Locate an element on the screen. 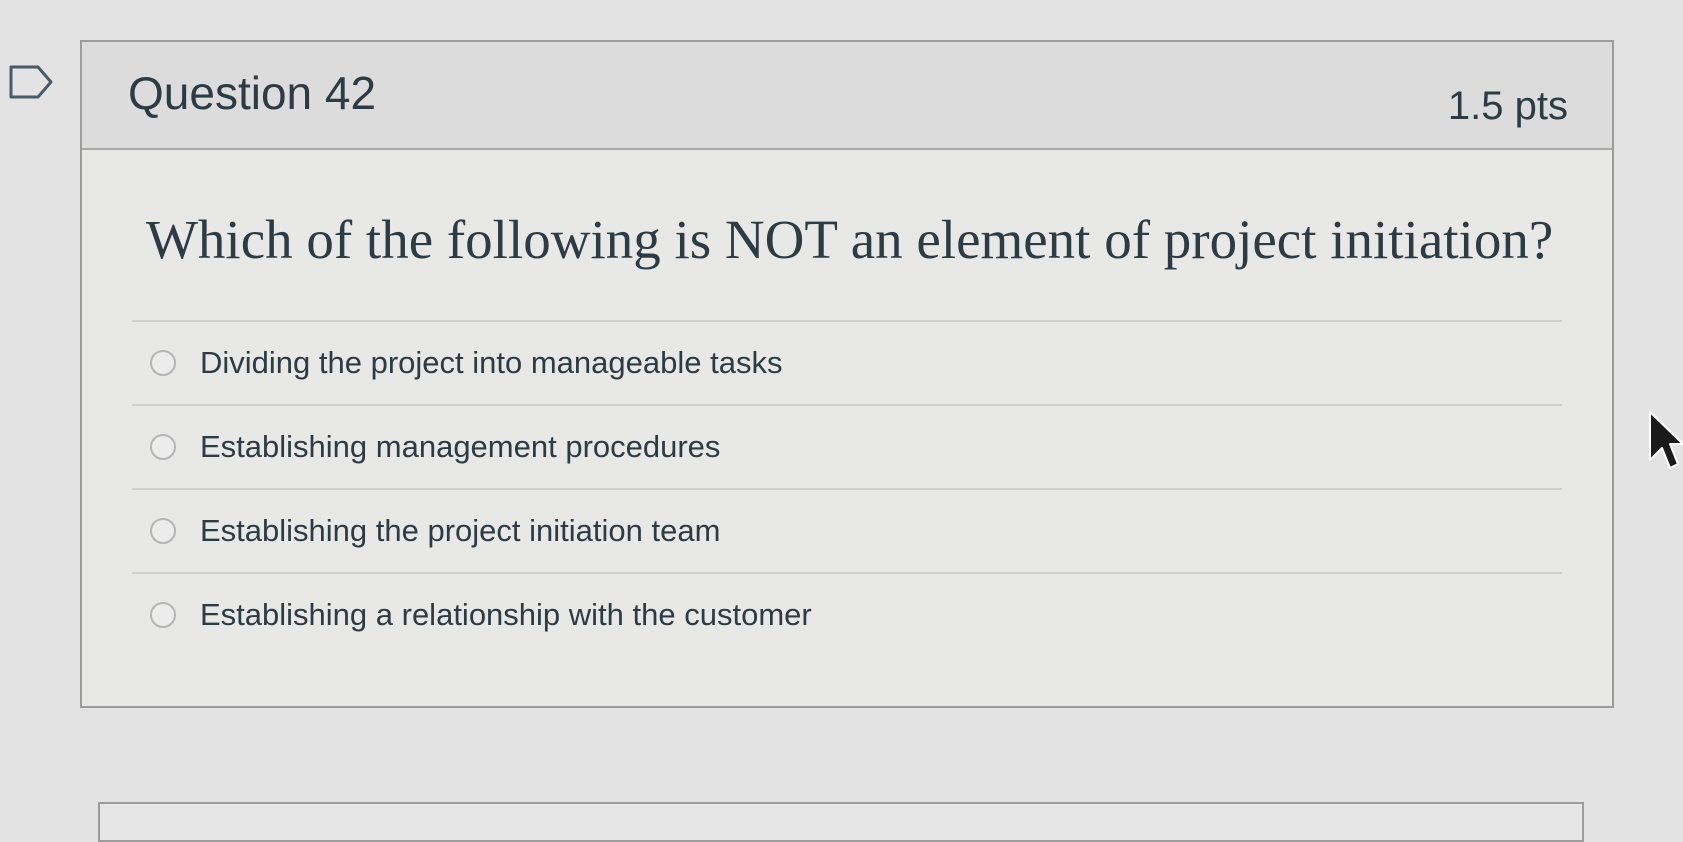 The image size is (1683, 842). answer-label: Establishing management procedures is located at coordinates (460, 447).